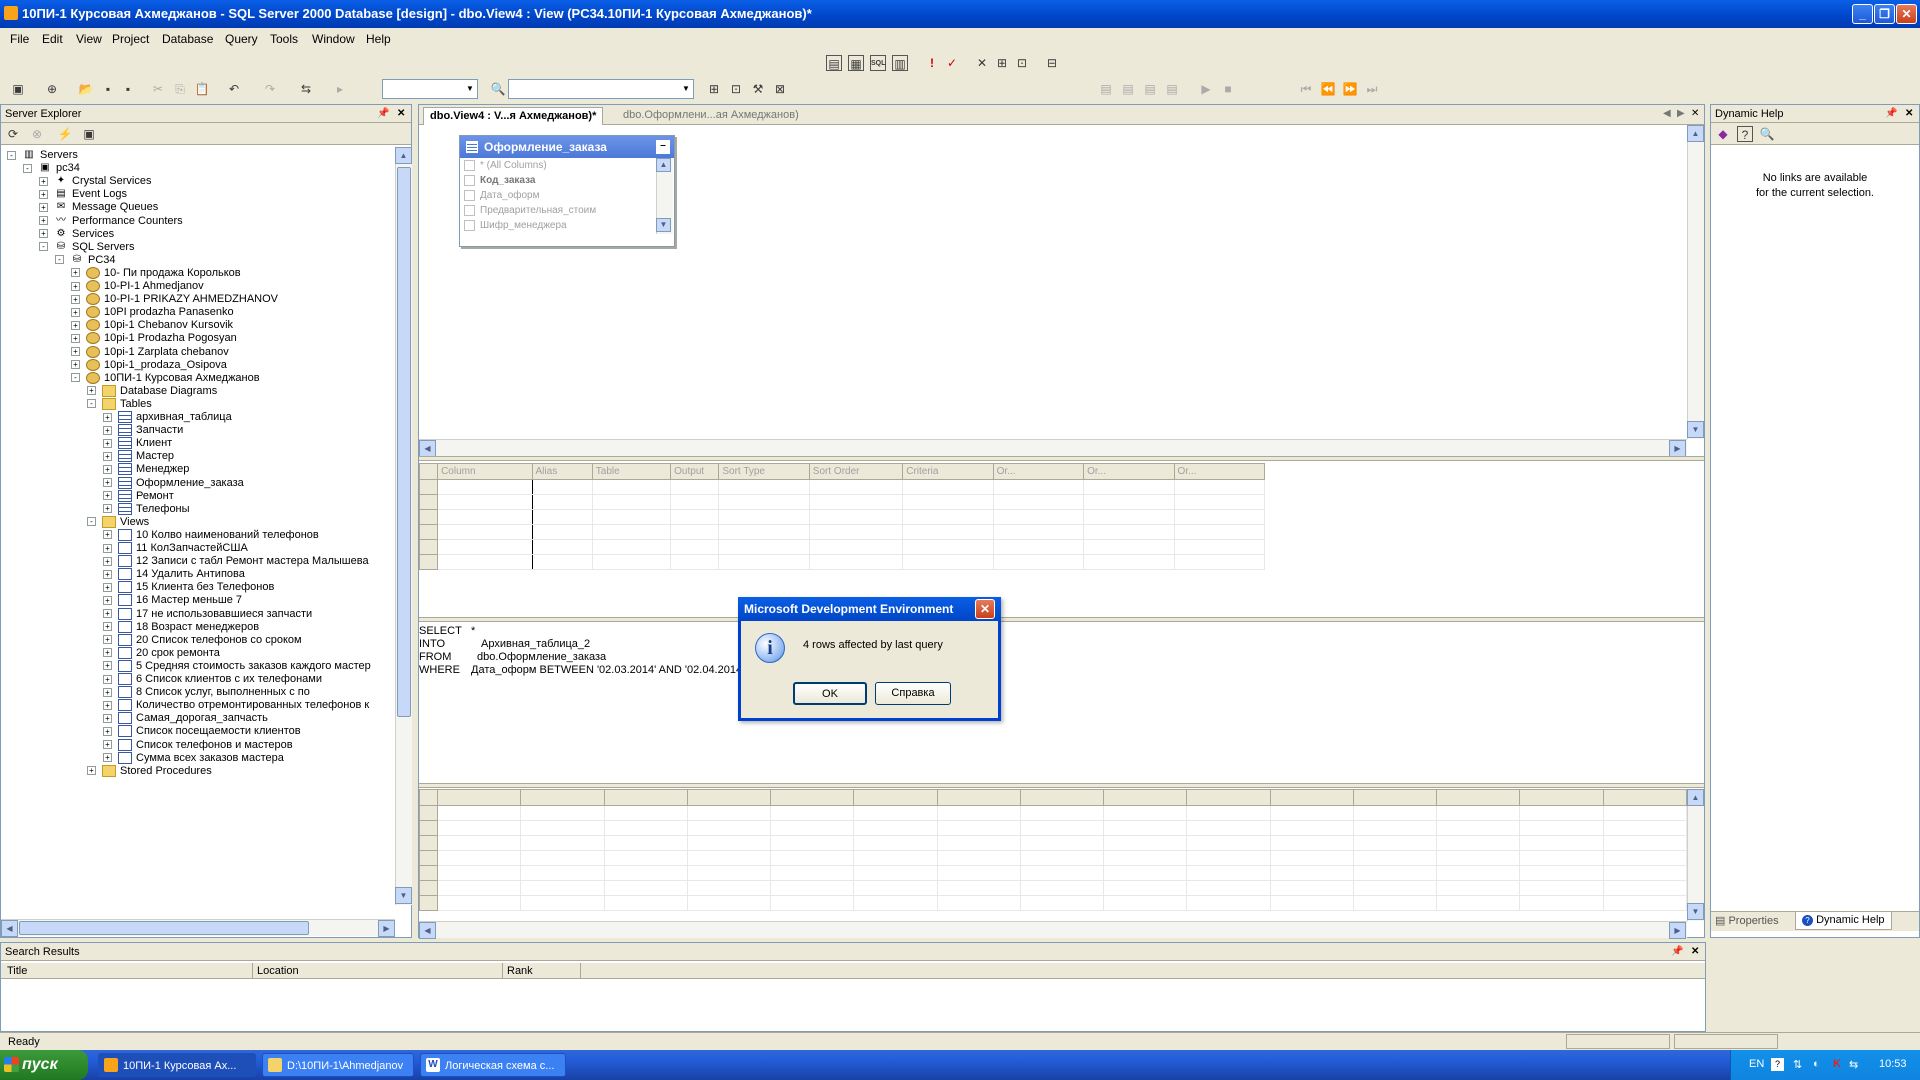 The height and width of the screenshot is (1080, 1920). Describe the element at coordinates (241, 39) in the screenshot. I see `menu-query: Query` at that location.